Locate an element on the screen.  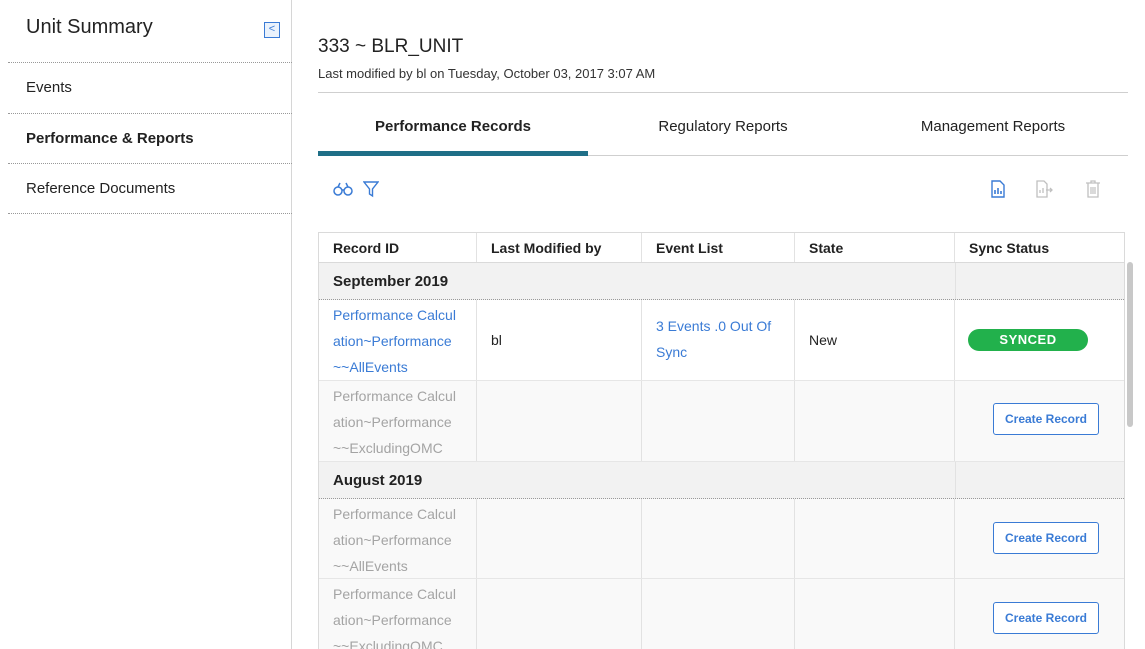
record-id-link: ~~AllEvents is located at coordinates (404, 367).